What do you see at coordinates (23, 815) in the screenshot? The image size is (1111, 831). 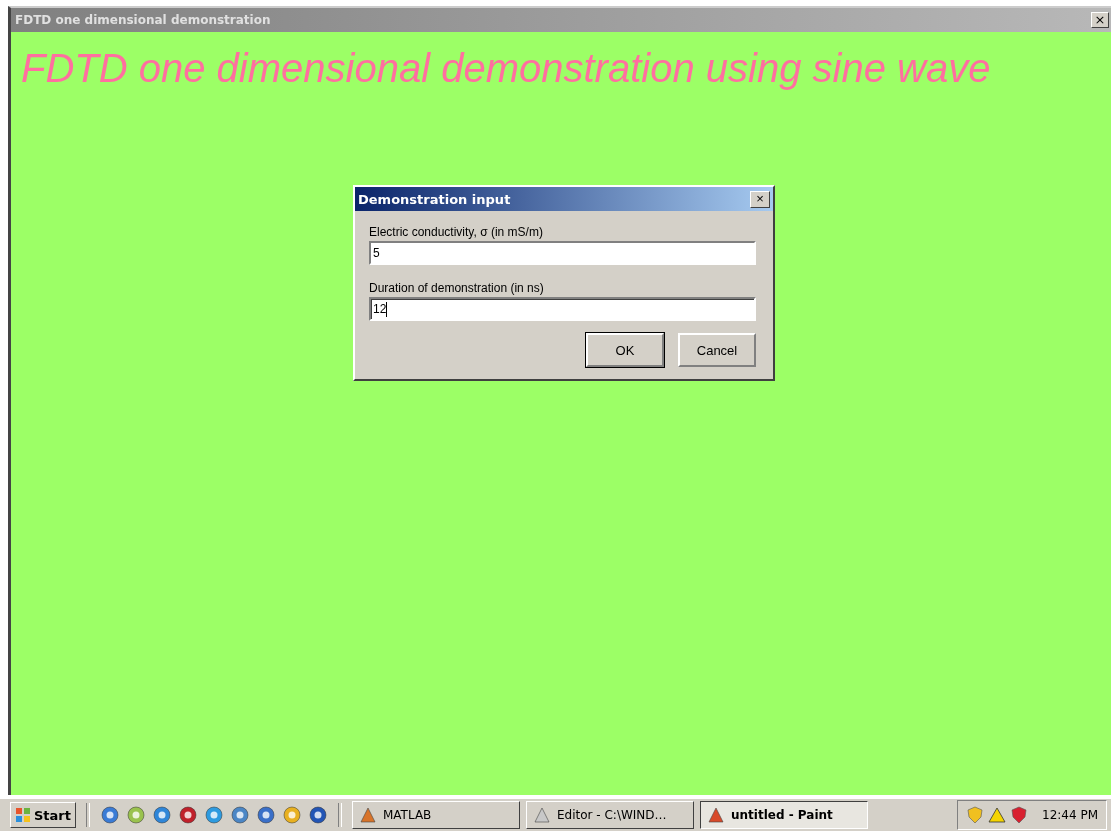 I see `windows-flag-icon` at bounding box center [23, 815].